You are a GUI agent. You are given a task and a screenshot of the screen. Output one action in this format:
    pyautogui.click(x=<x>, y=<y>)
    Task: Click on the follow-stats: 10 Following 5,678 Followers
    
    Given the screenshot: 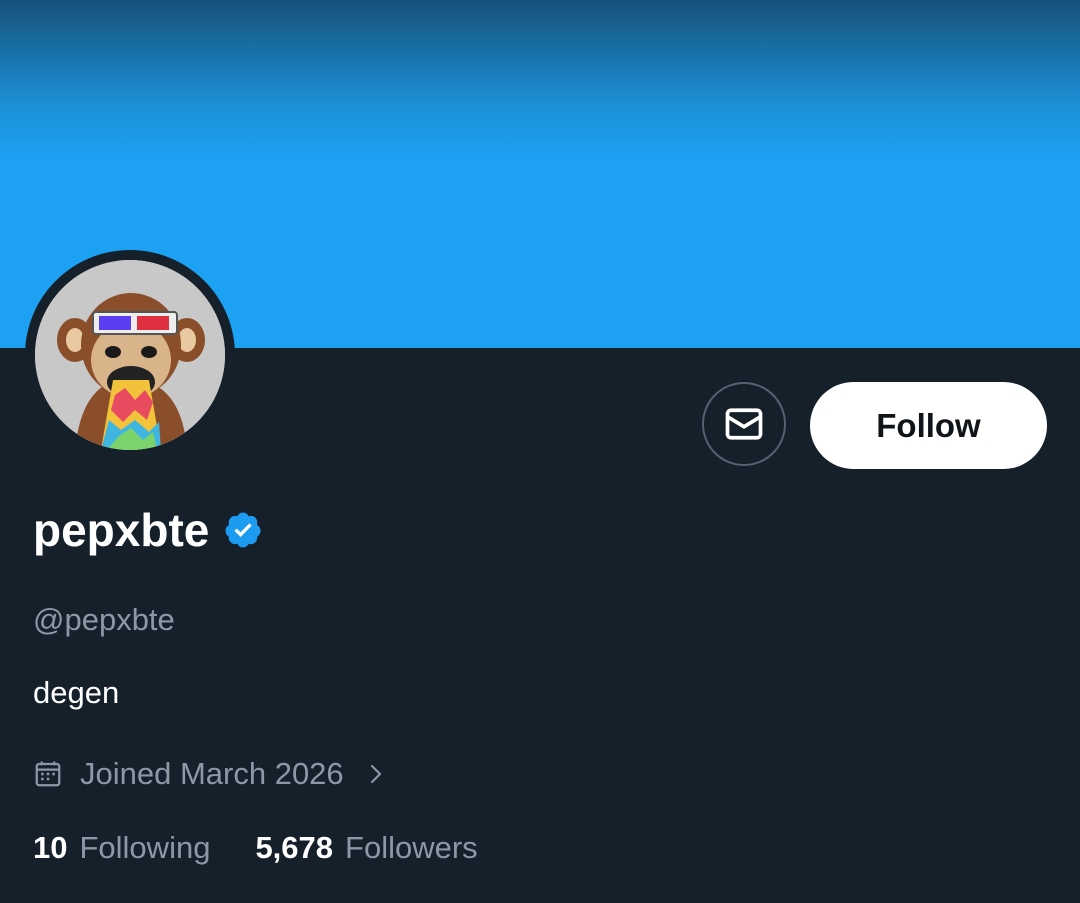 What is the action you would take?
    pyautogui.click(x=255, y=848)
    